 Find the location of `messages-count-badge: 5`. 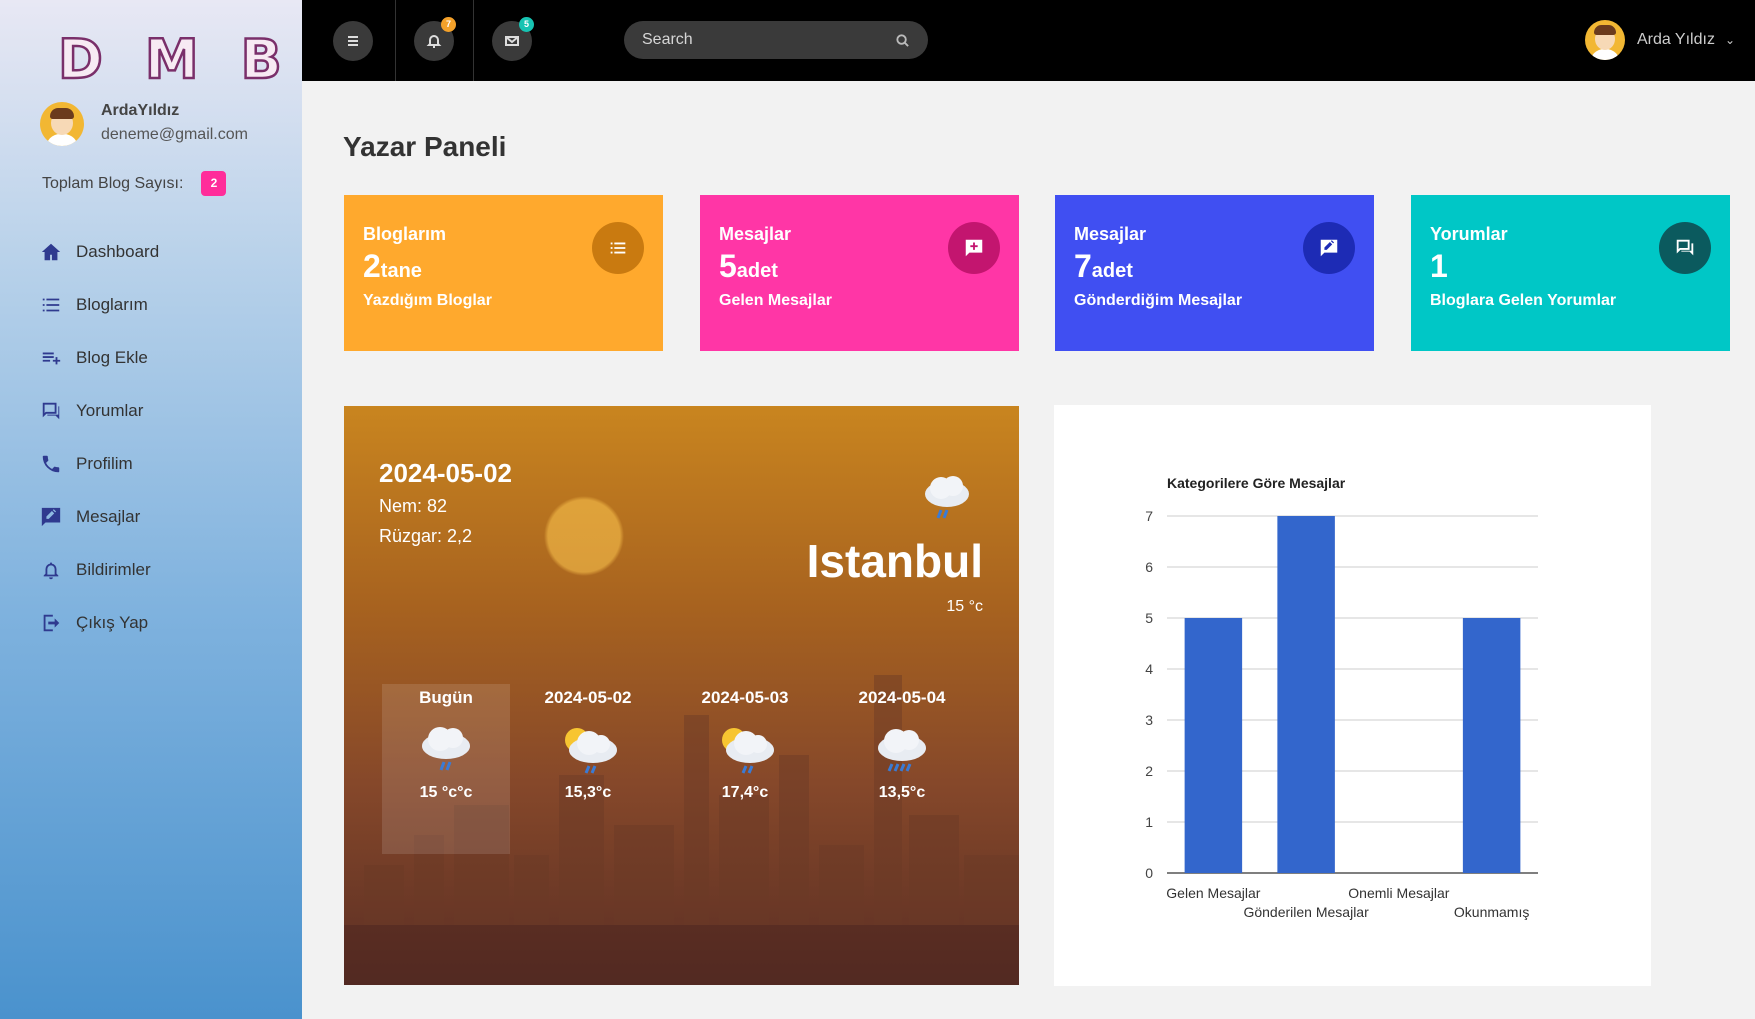

messages-count-badge: 5 is located at coordinates (526, 24).